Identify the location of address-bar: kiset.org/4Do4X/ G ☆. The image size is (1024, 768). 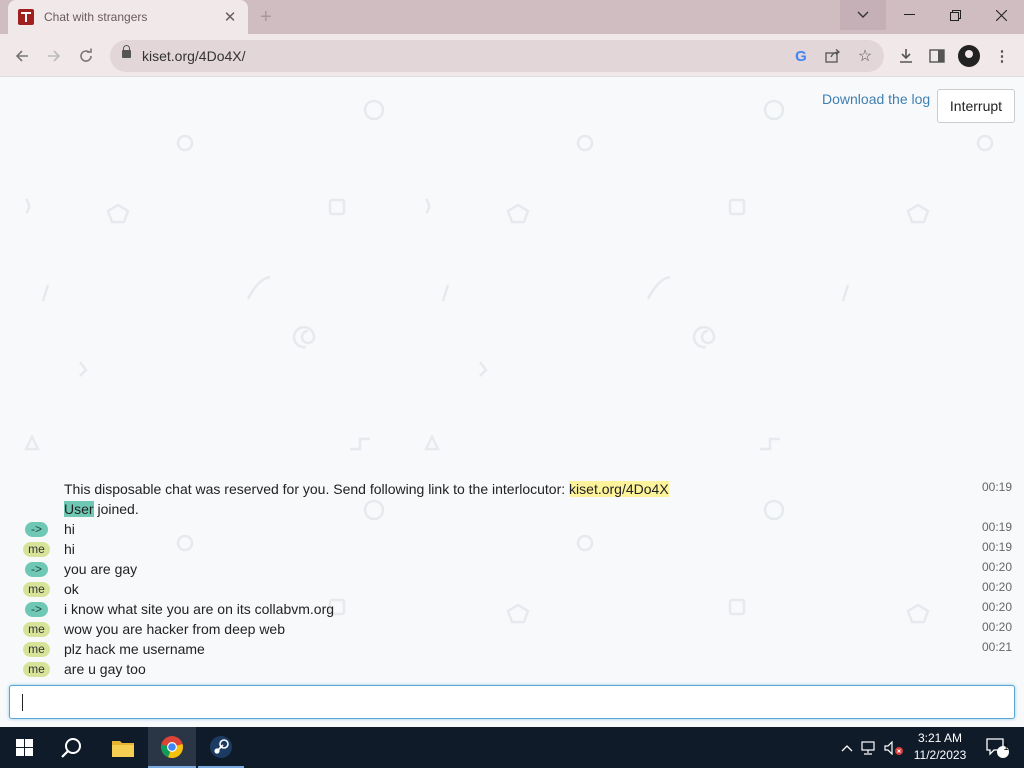
(497, 56).